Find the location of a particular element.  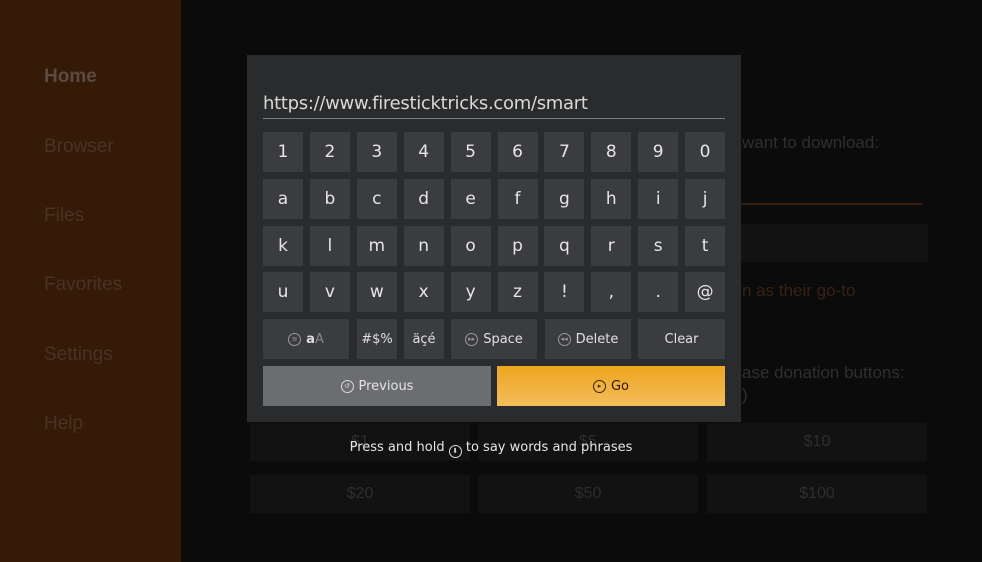

play-pause-icon: ▸ is located at coordinates (599, 386).